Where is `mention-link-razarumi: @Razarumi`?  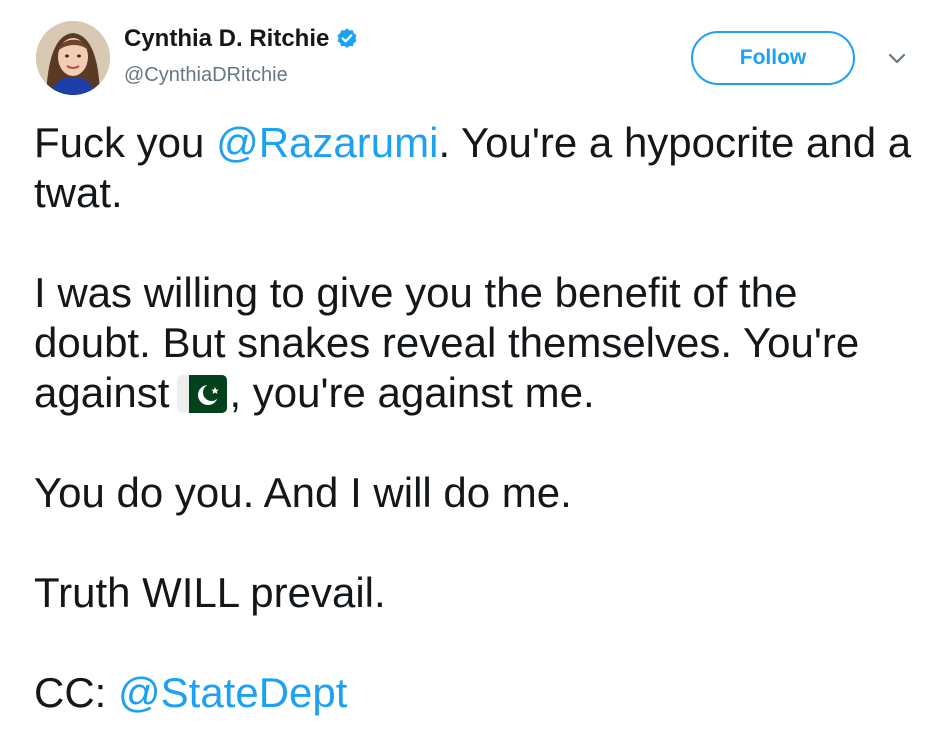
mention-link-razarumi: @Razarumi is located at coordinates (327, 142).